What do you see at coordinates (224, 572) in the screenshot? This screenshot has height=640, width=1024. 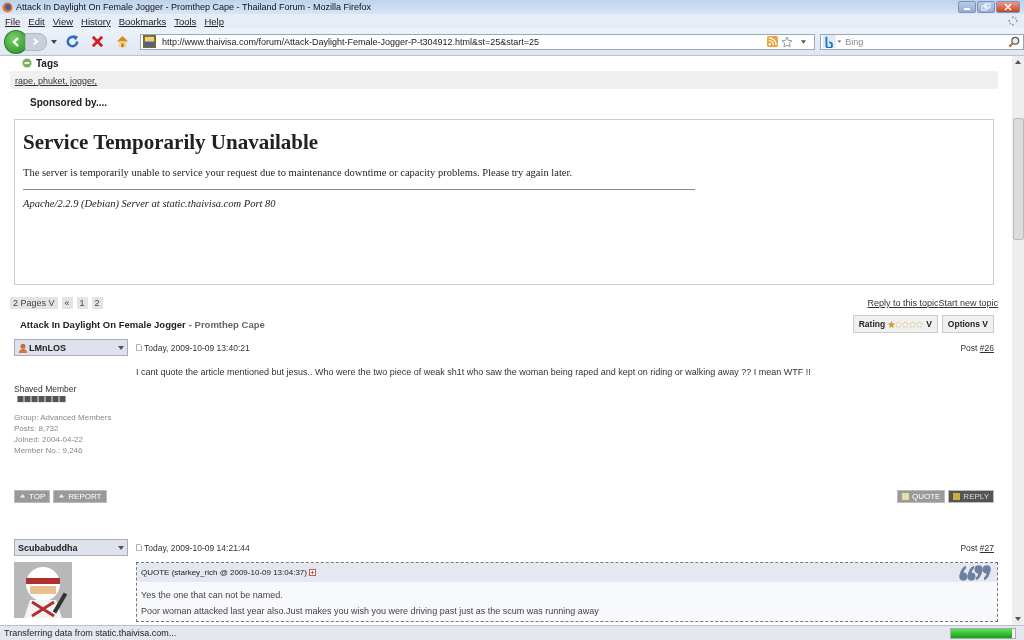 I see `quote-header: QUOTE (starkey_rich @ 2009-10-09 13:04:37)` at bounding box center [224, 572].